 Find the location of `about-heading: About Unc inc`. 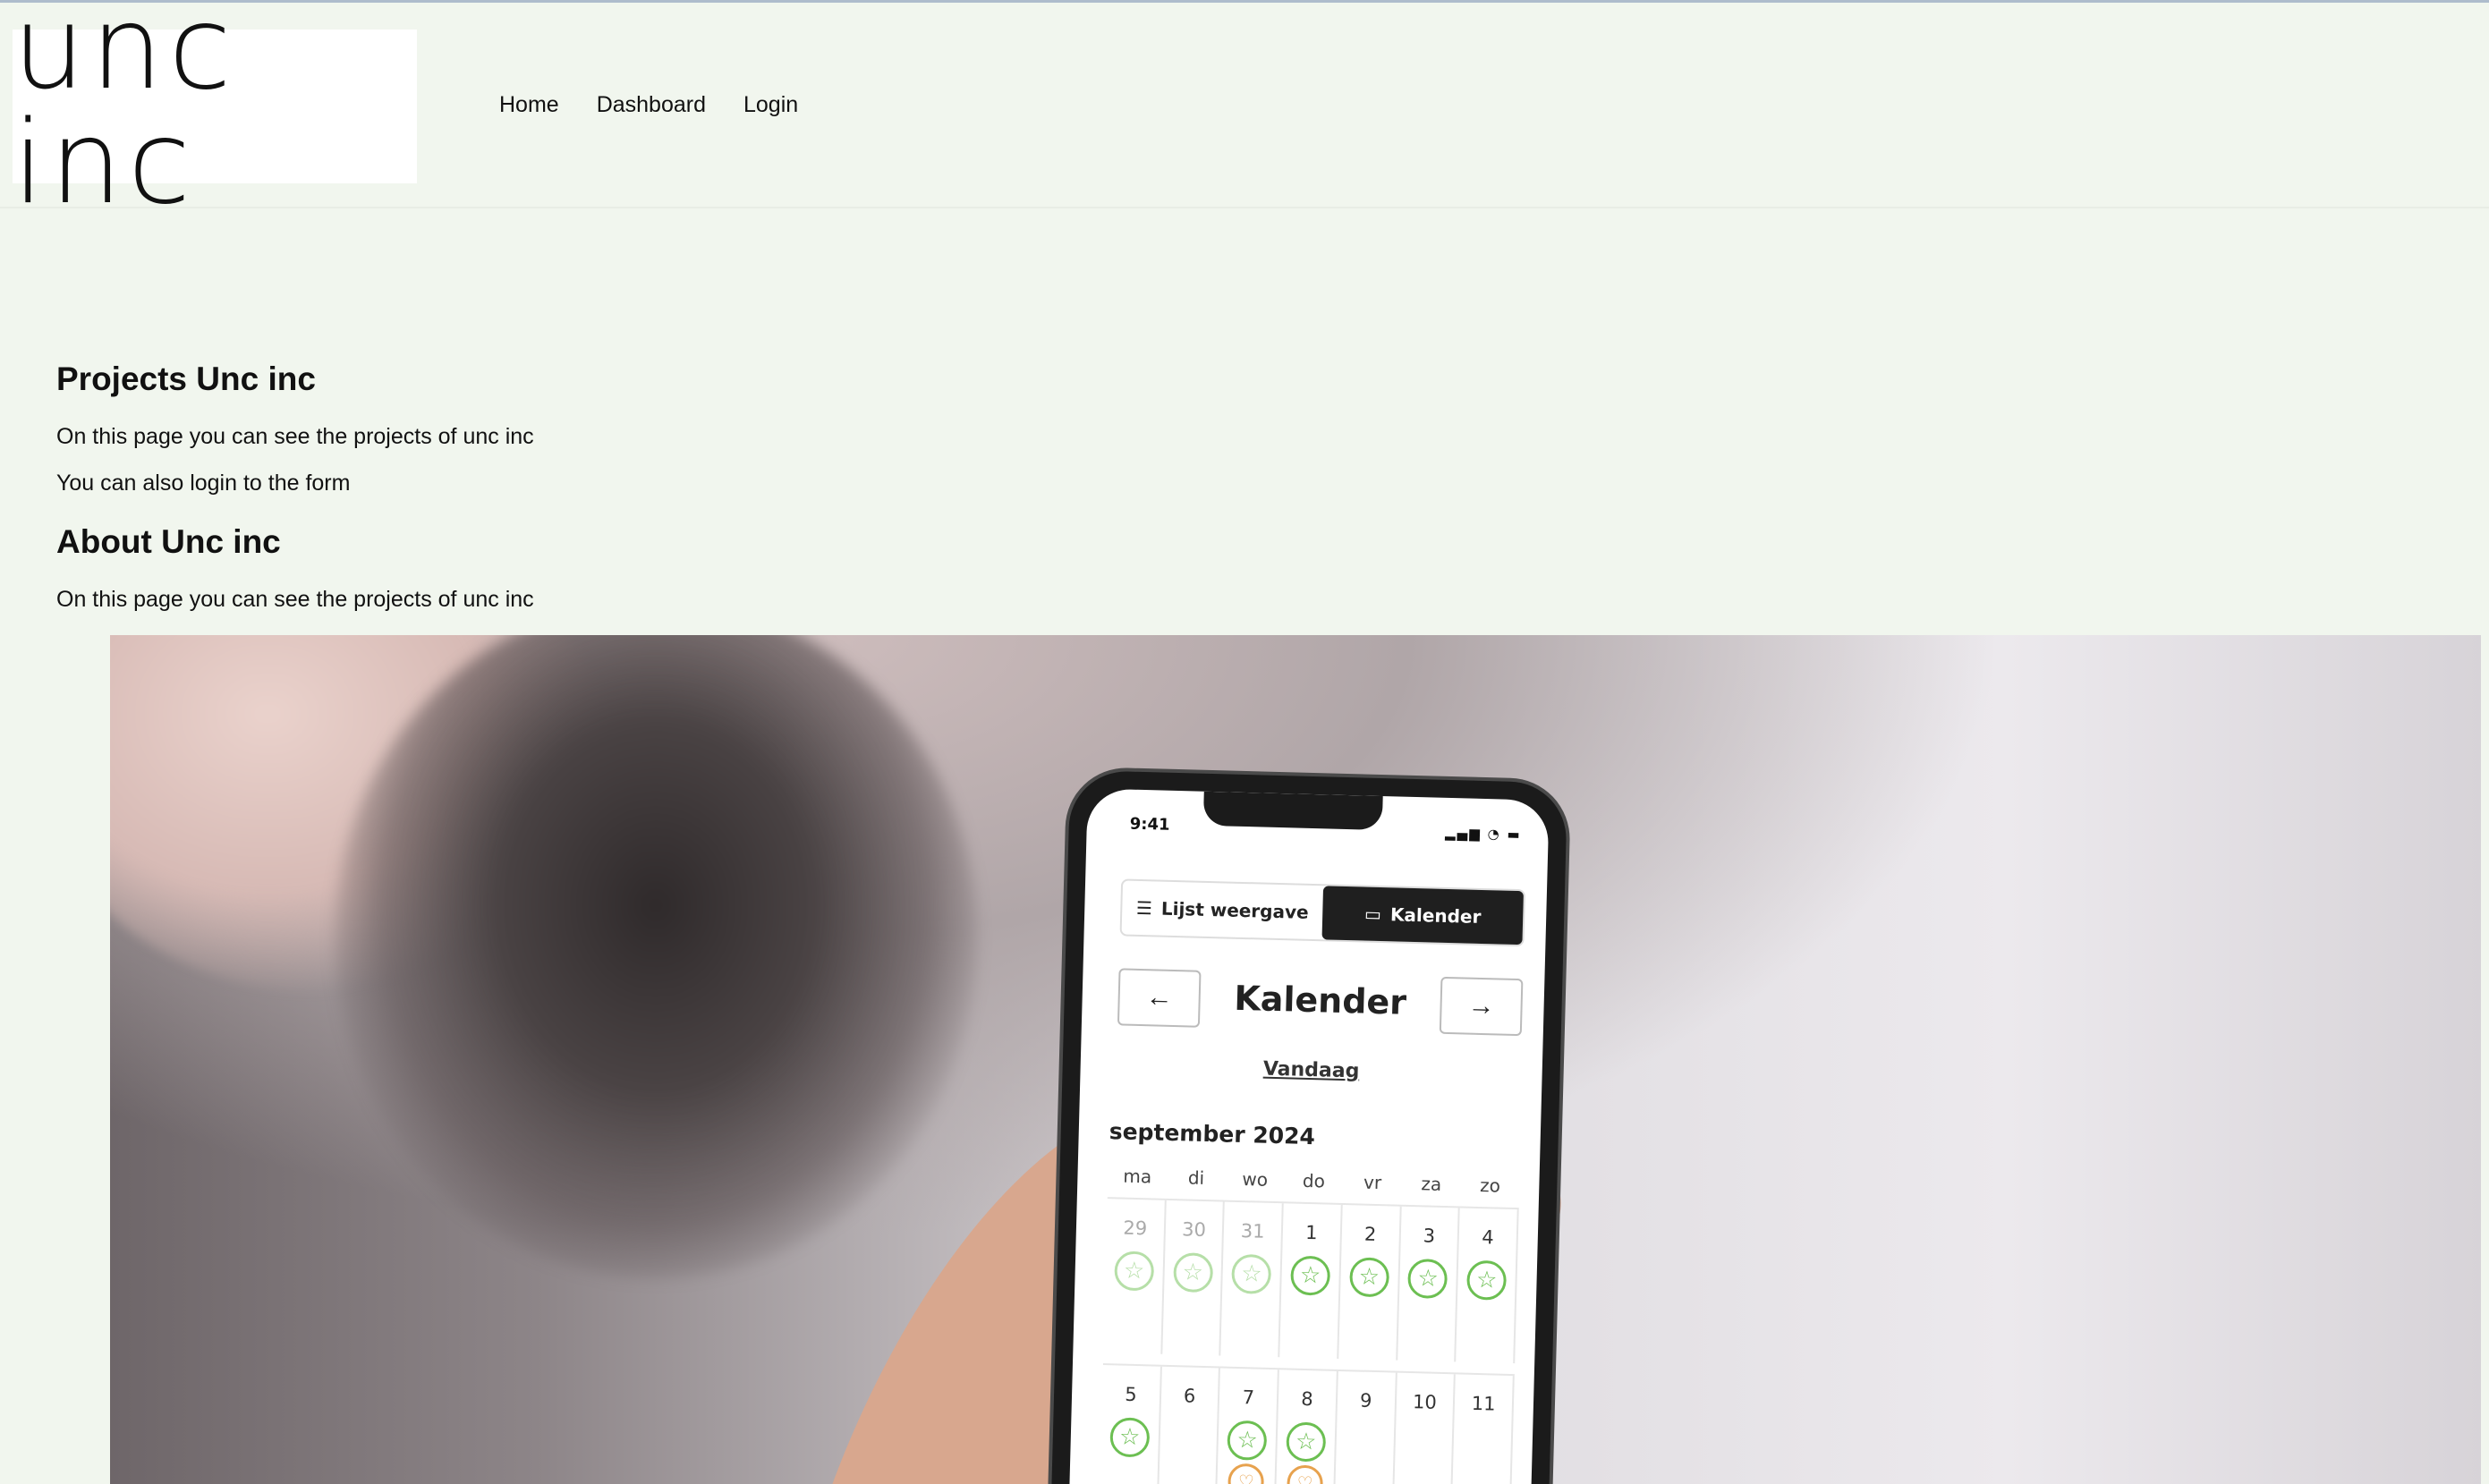

about-heading: About Unc inc is located at coordinates (168, 541).